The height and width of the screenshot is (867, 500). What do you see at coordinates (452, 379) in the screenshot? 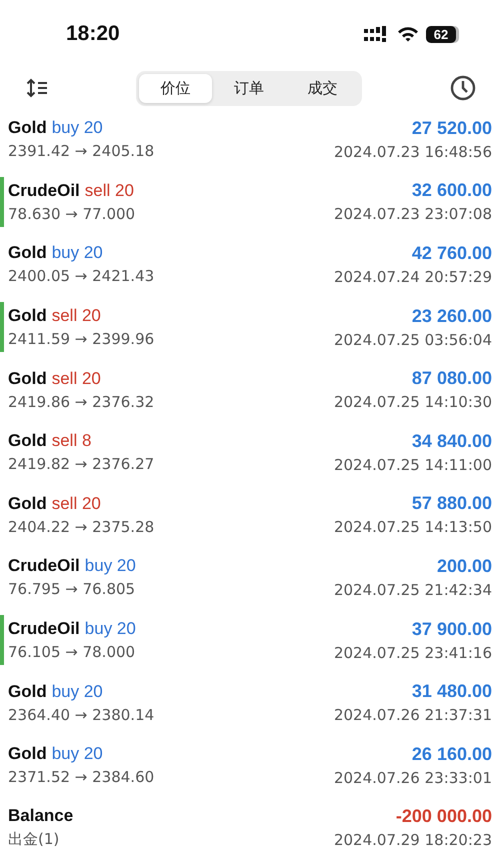
I see `profit-amount: 87 080.00` at bounding box center [452, 379].